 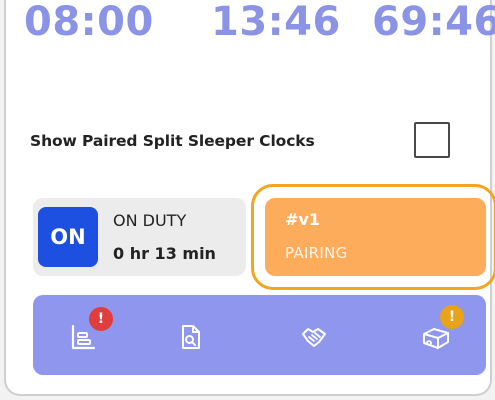 I want to click on document-search-button, so click(x=190, y=337).